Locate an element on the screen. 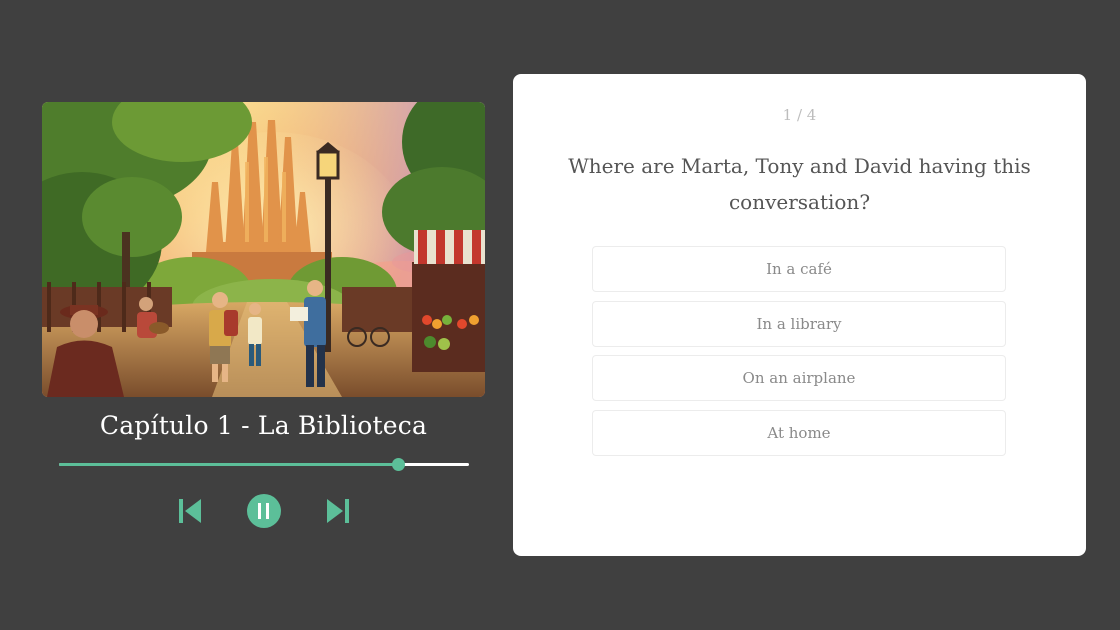  chapter-title: Capítulo 1 - La Biblioteca is located at coordinates (263, 425).